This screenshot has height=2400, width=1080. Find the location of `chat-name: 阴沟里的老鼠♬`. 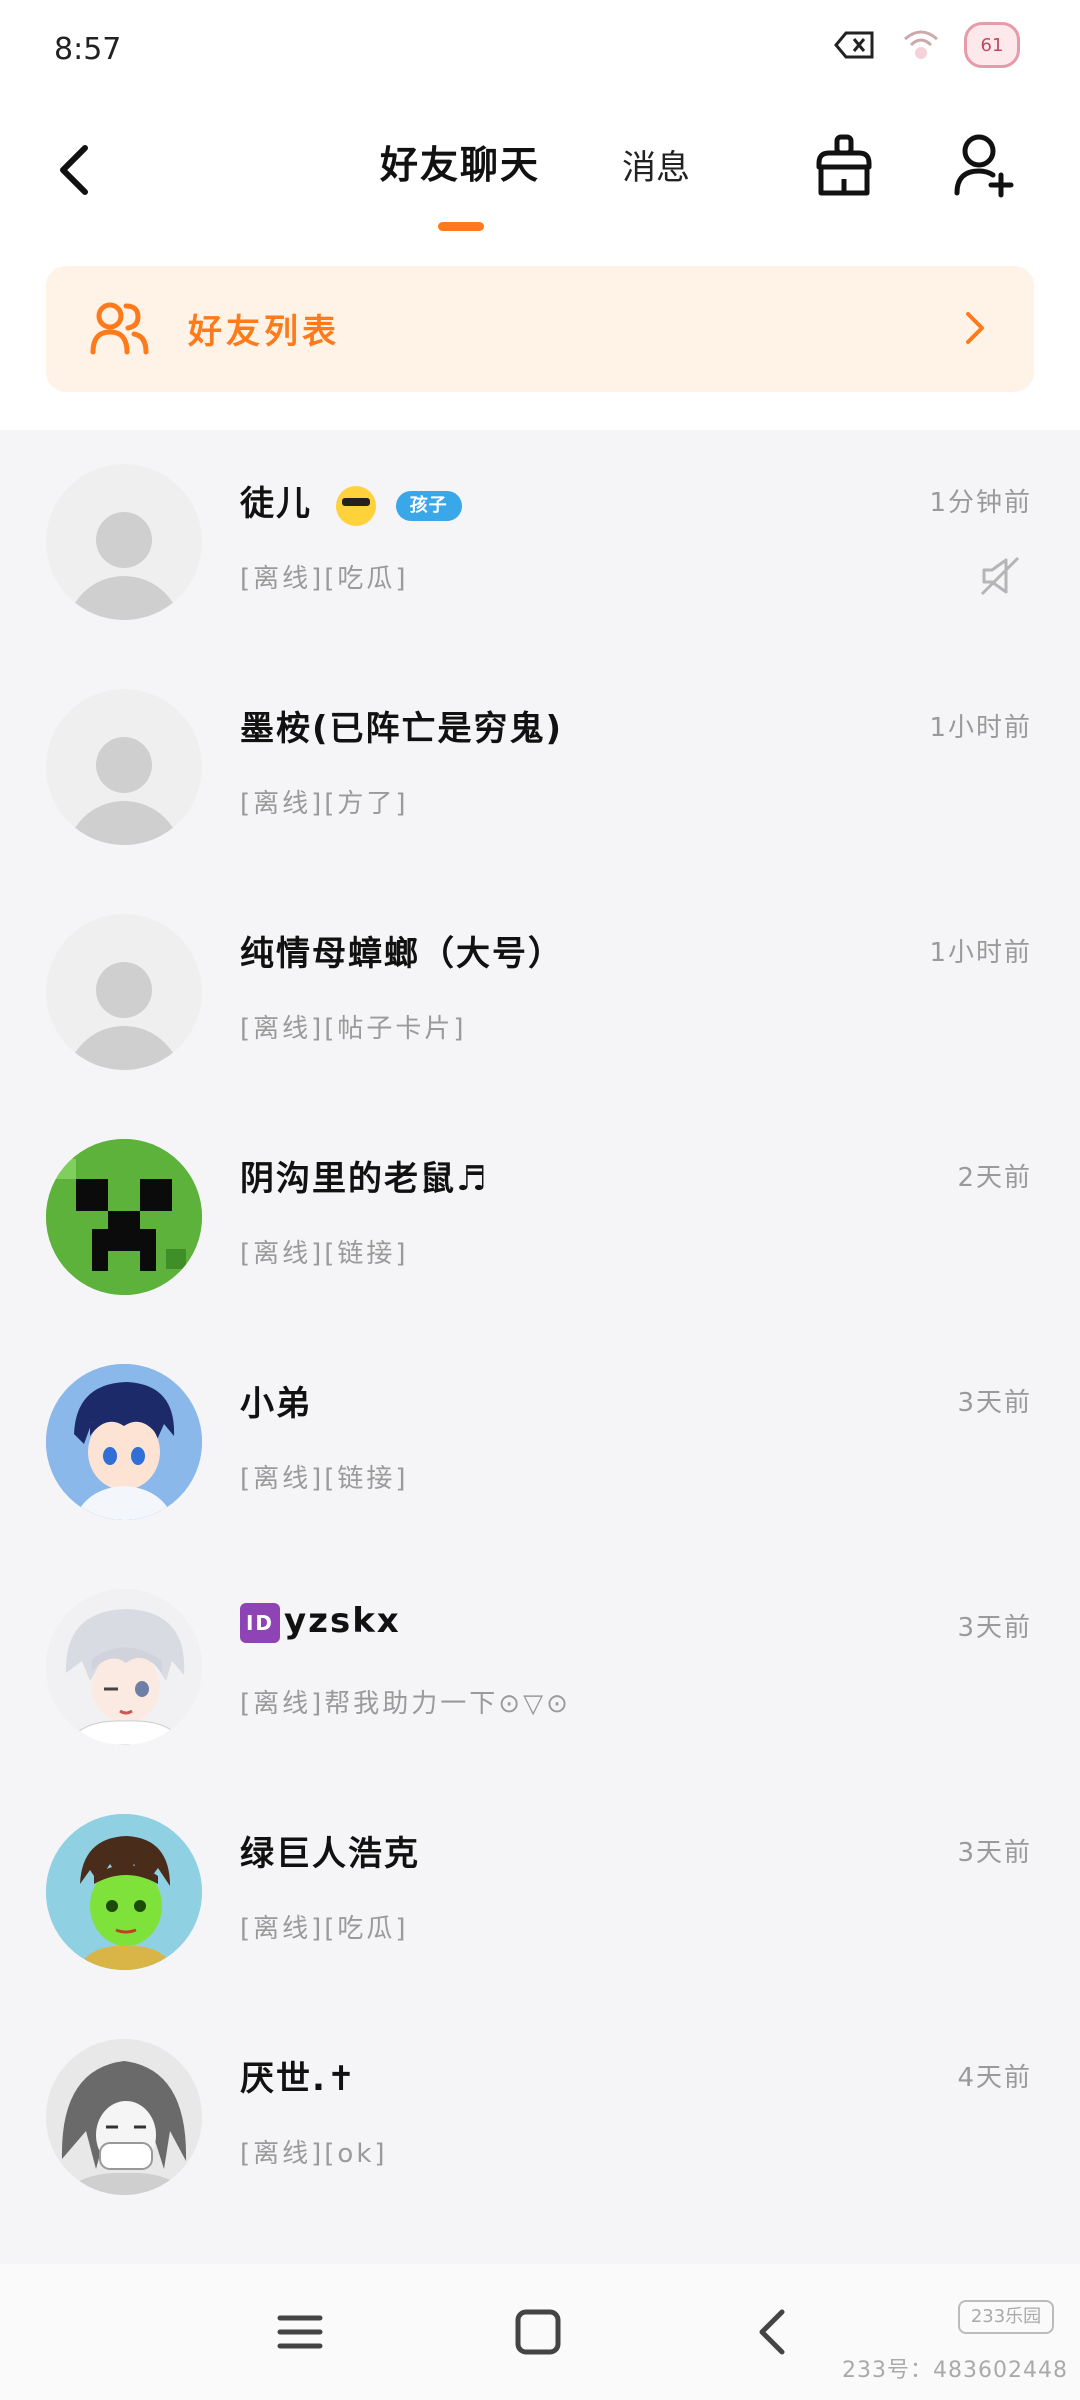

chat-name: 阴沟里的老鼠♬ is located at coordinates (364, 1179).